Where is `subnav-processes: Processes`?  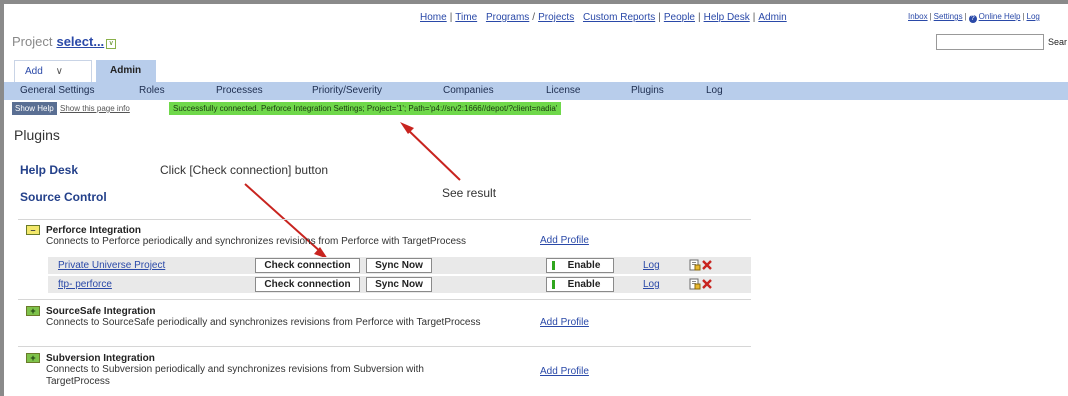 subnav-processes: Processes is located at coordinates (239, 90).